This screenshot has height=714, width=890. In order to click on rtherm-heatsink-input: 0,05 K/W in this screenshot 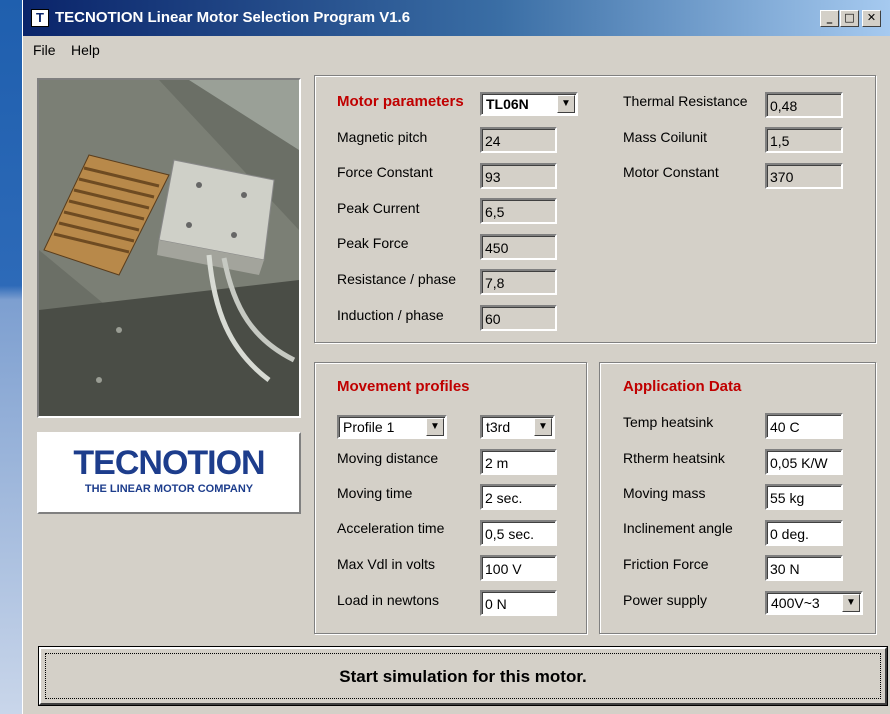, I will do `click(804, 462)`.